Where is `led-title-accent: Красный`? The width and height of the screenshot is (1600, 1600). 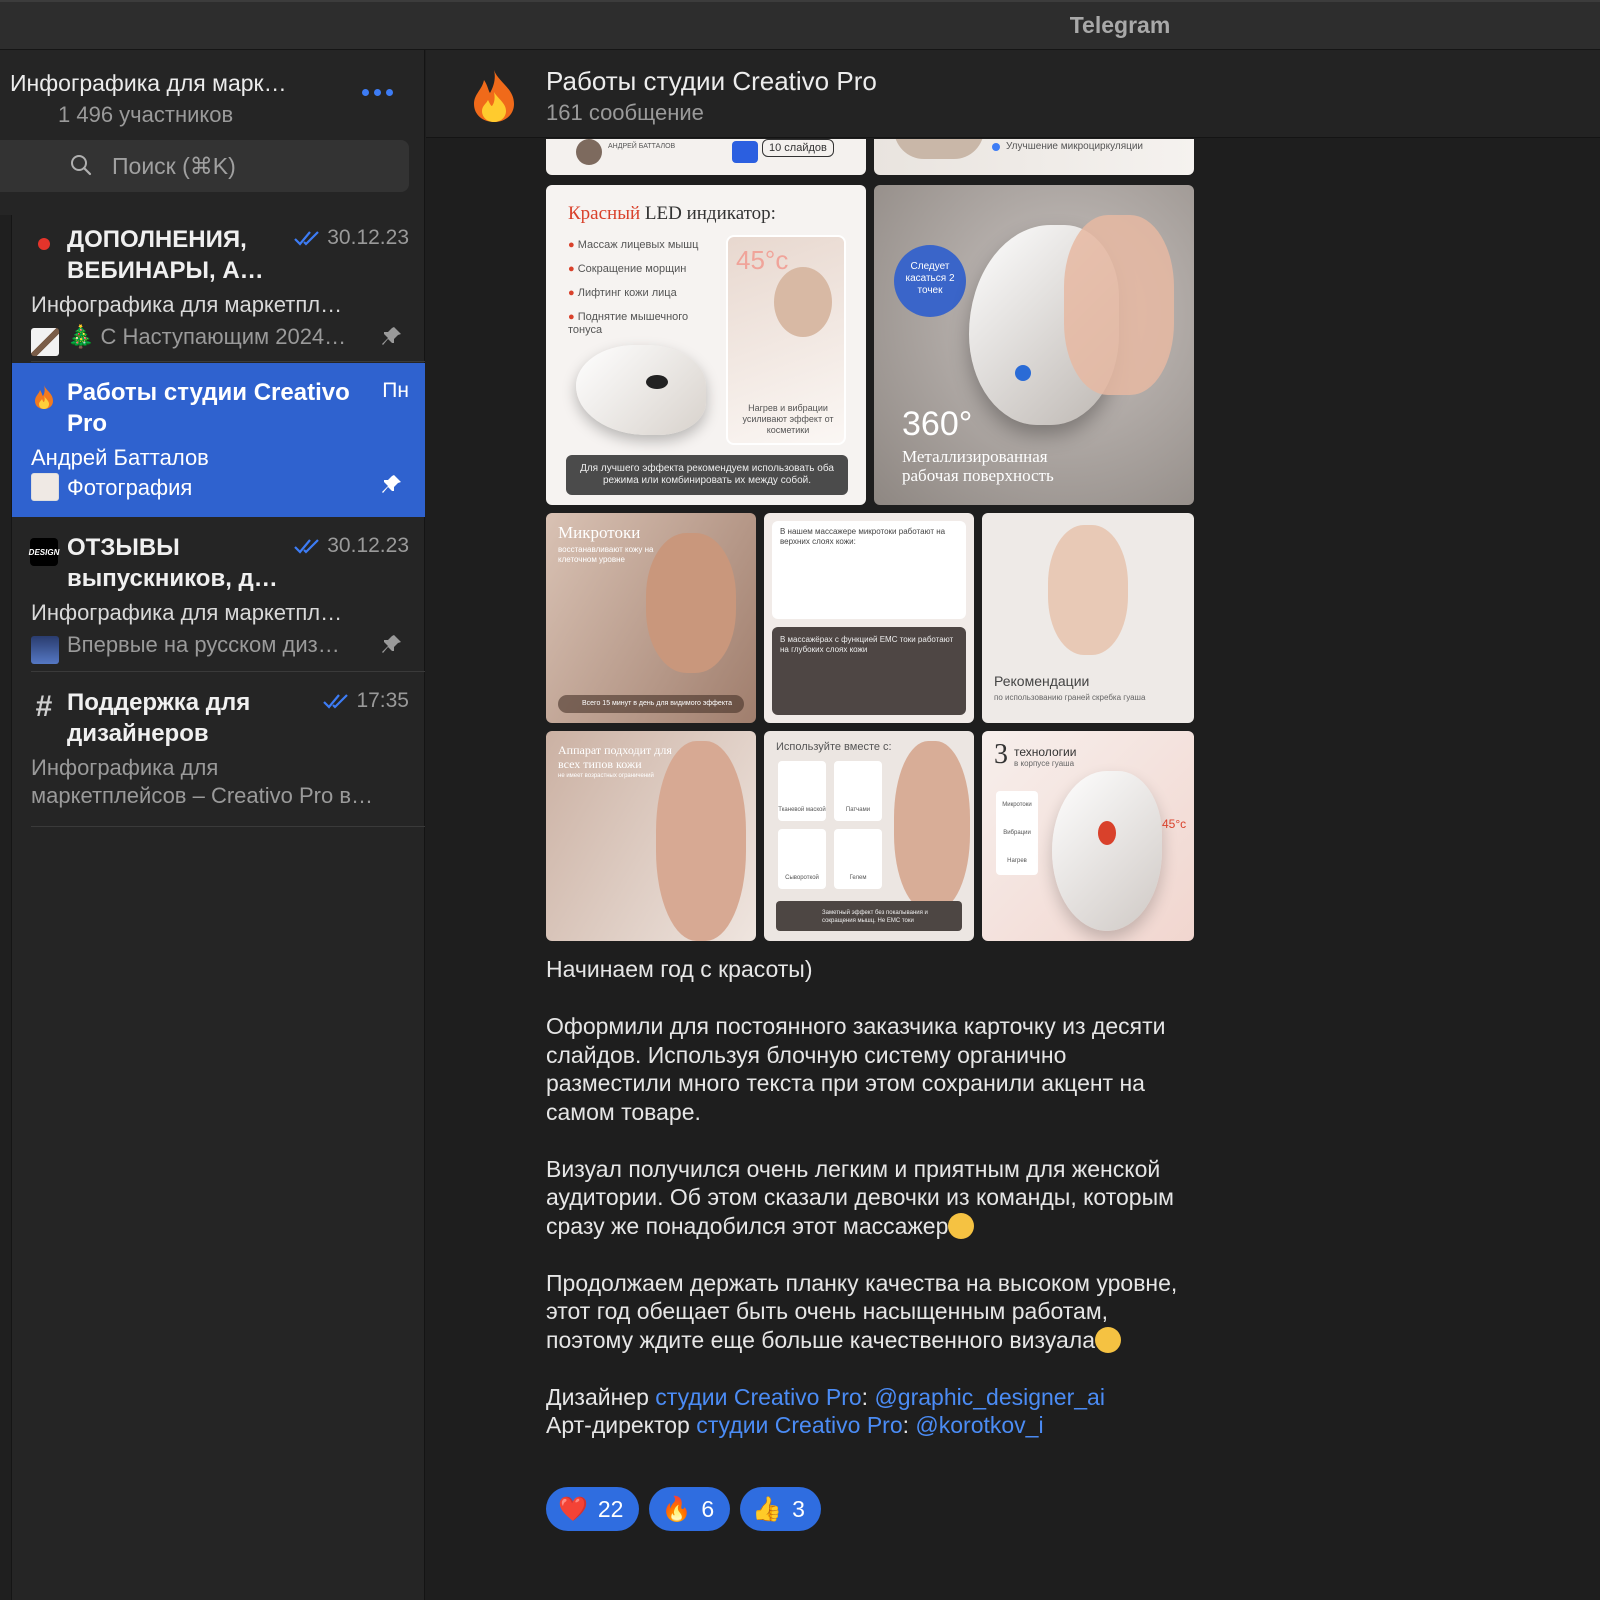 led-title-accent: Красный is located at coordinates (604, 213).